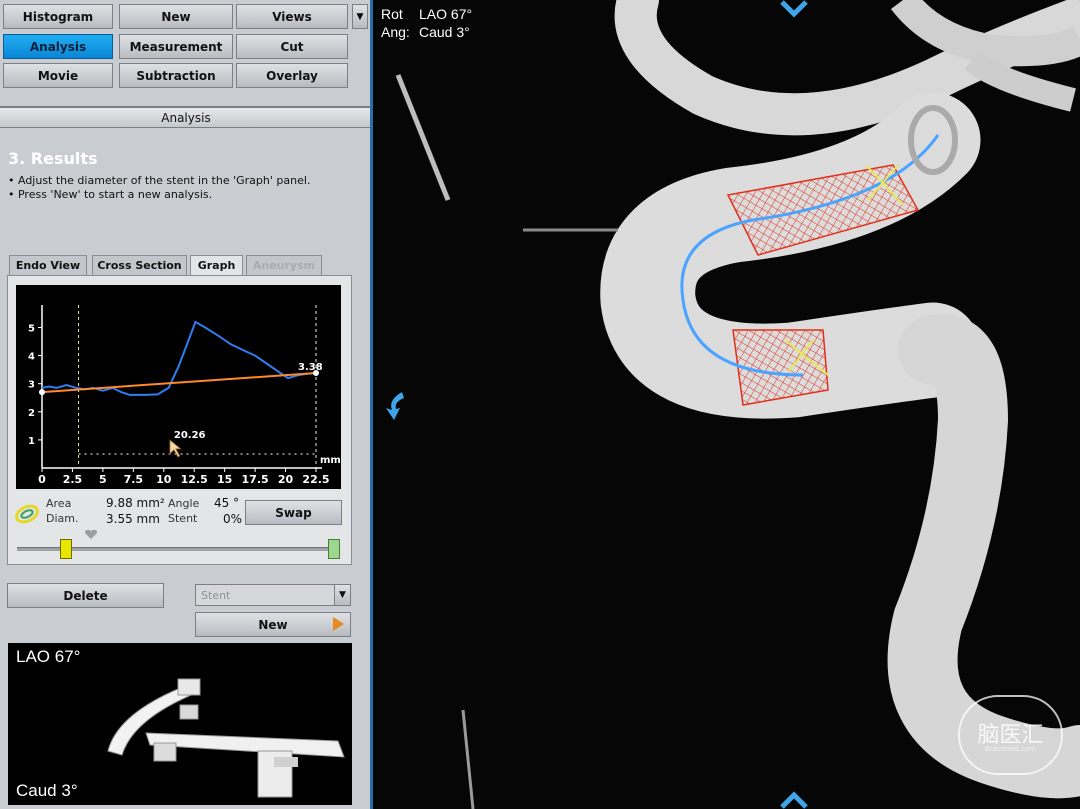 Image resolution: width=1080 pixels, height=809 pixels. Describe the element at coordinates (315, 479) in the screenshot. I see `x-tick-label: 22.5` at that location.